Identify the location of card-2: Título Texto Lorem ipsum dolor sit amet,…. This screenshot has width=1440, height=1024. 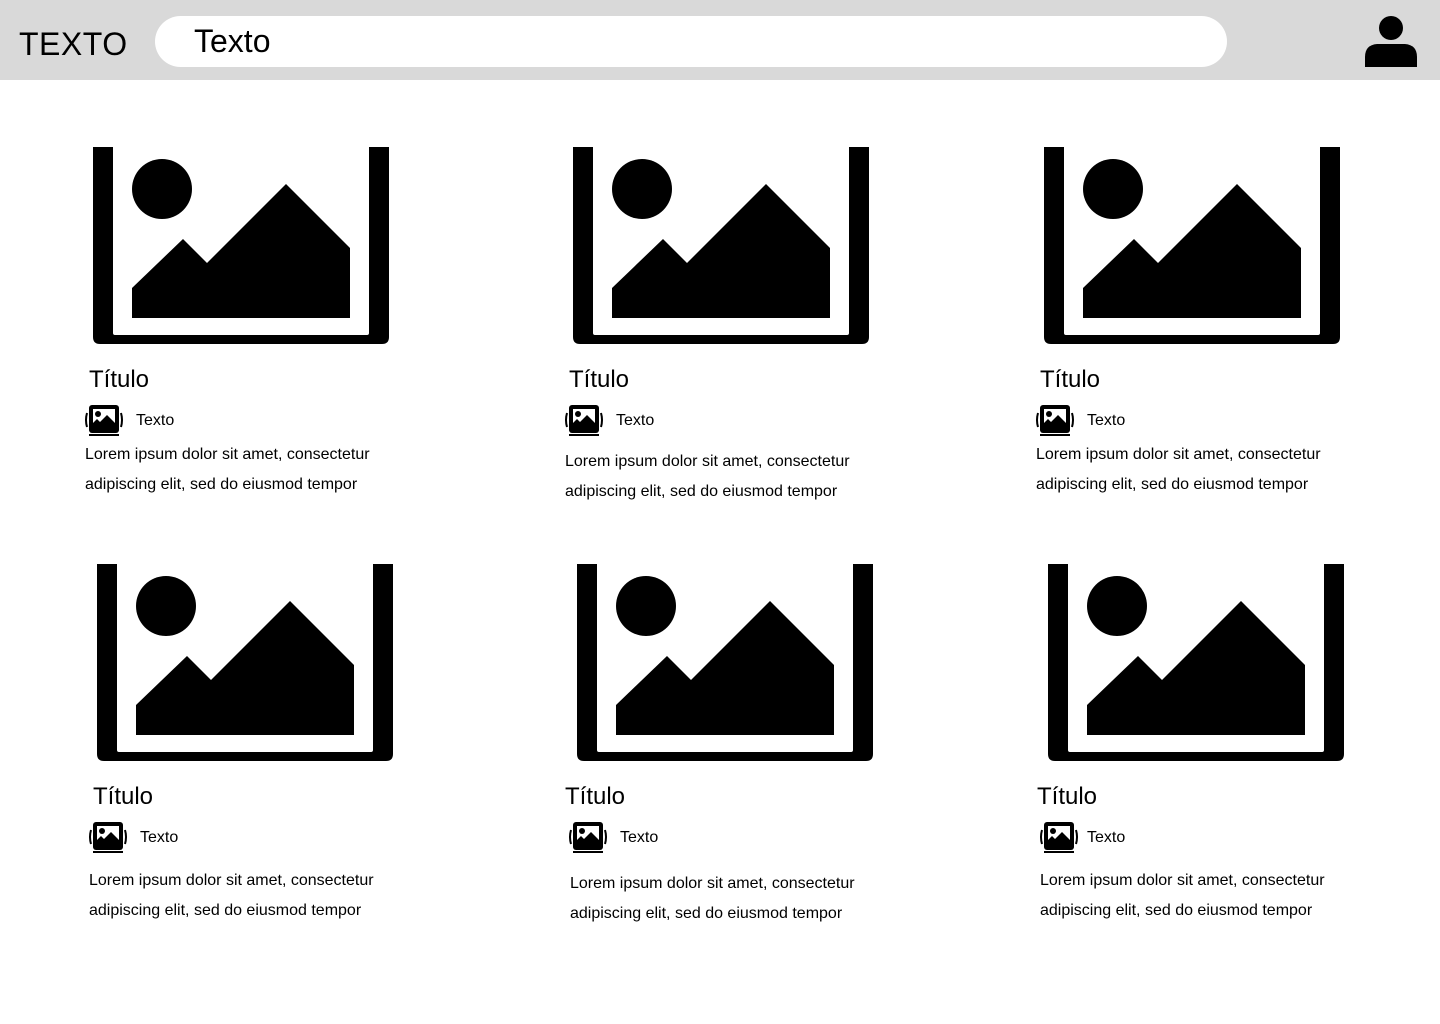
(745, 337).